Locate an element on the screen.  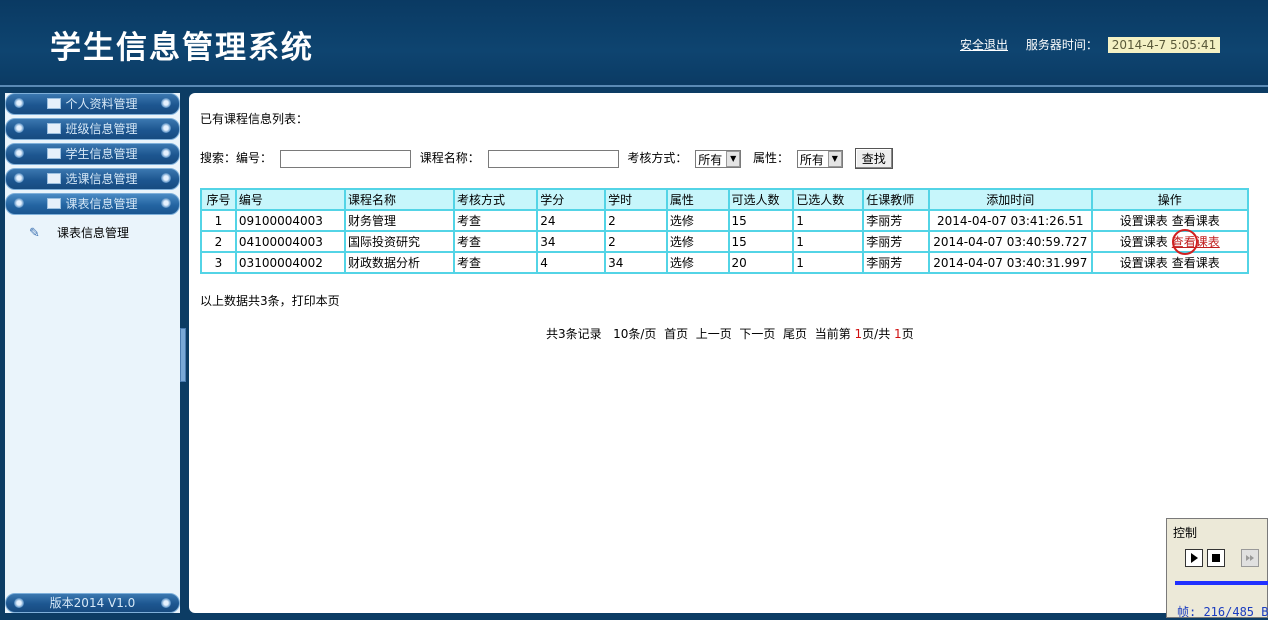
search-row: 搜索：编号： 课程名称： 考核方式： 所有 ▼ 属性： 所有 ▼ 查找 is located at coordinates (546, 158).